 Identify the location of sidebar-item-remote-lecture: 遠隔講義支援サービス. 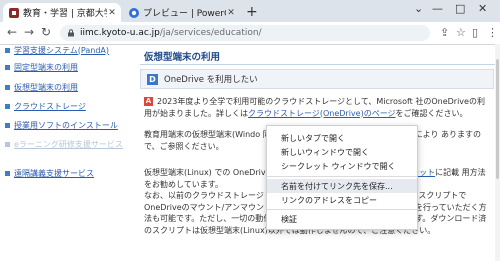
(49, 173).